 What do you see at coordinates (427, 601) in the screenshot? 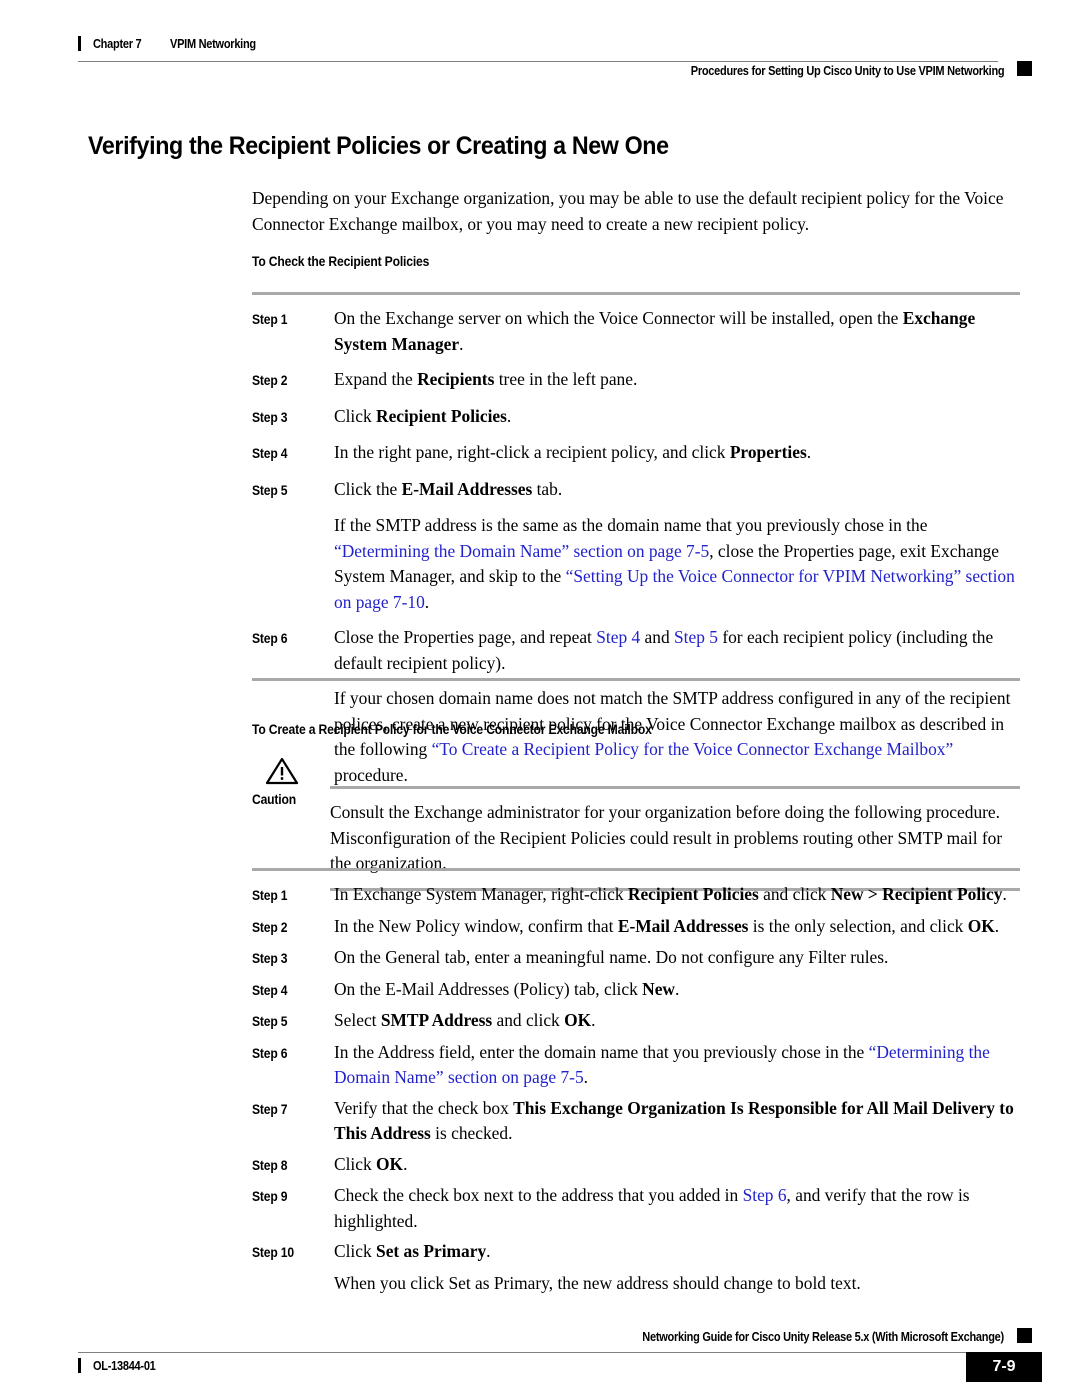
I see `note-part: .` at bounding box center [427, 601].